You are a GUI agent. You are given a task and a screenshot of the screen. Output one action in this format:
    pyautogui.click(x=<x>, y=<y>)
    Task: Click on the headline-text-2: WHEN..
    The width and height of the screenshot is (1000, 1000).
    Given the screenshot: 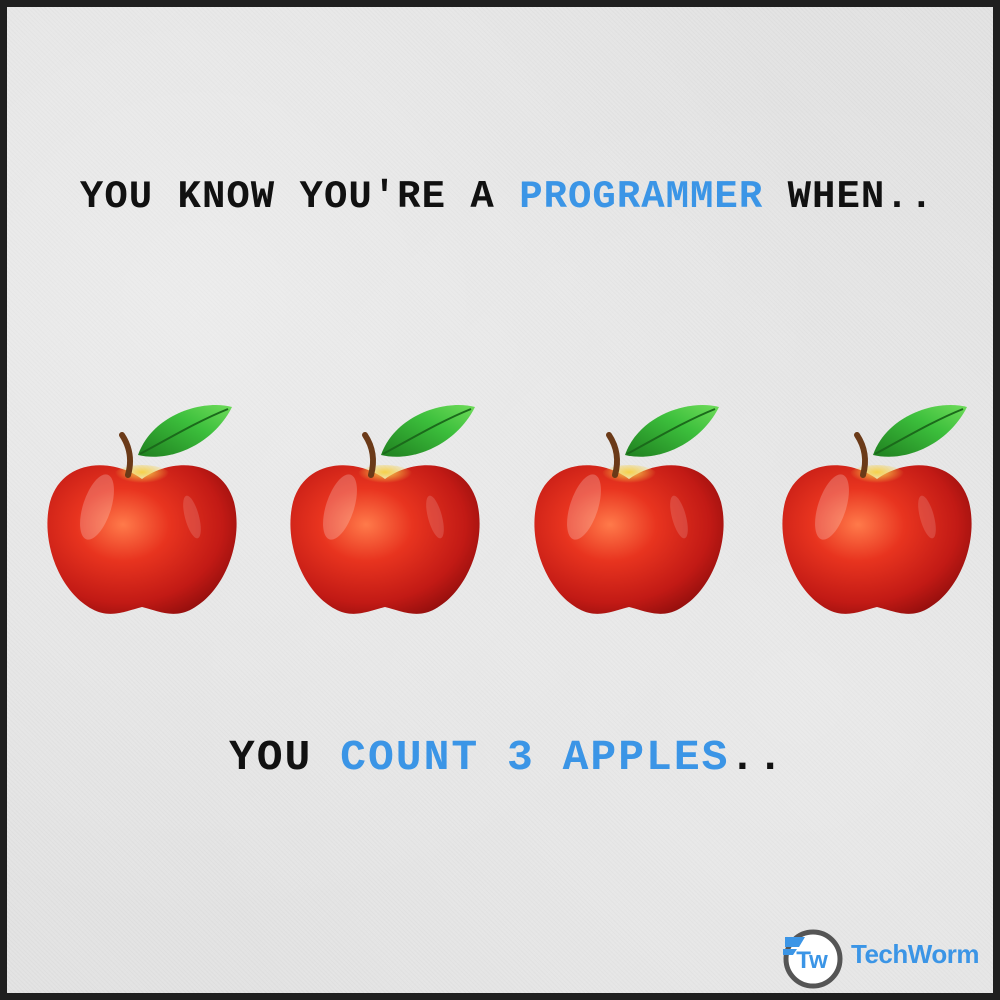 What is the action you would take?
    pyautogui.click(x=849, y=197)
    